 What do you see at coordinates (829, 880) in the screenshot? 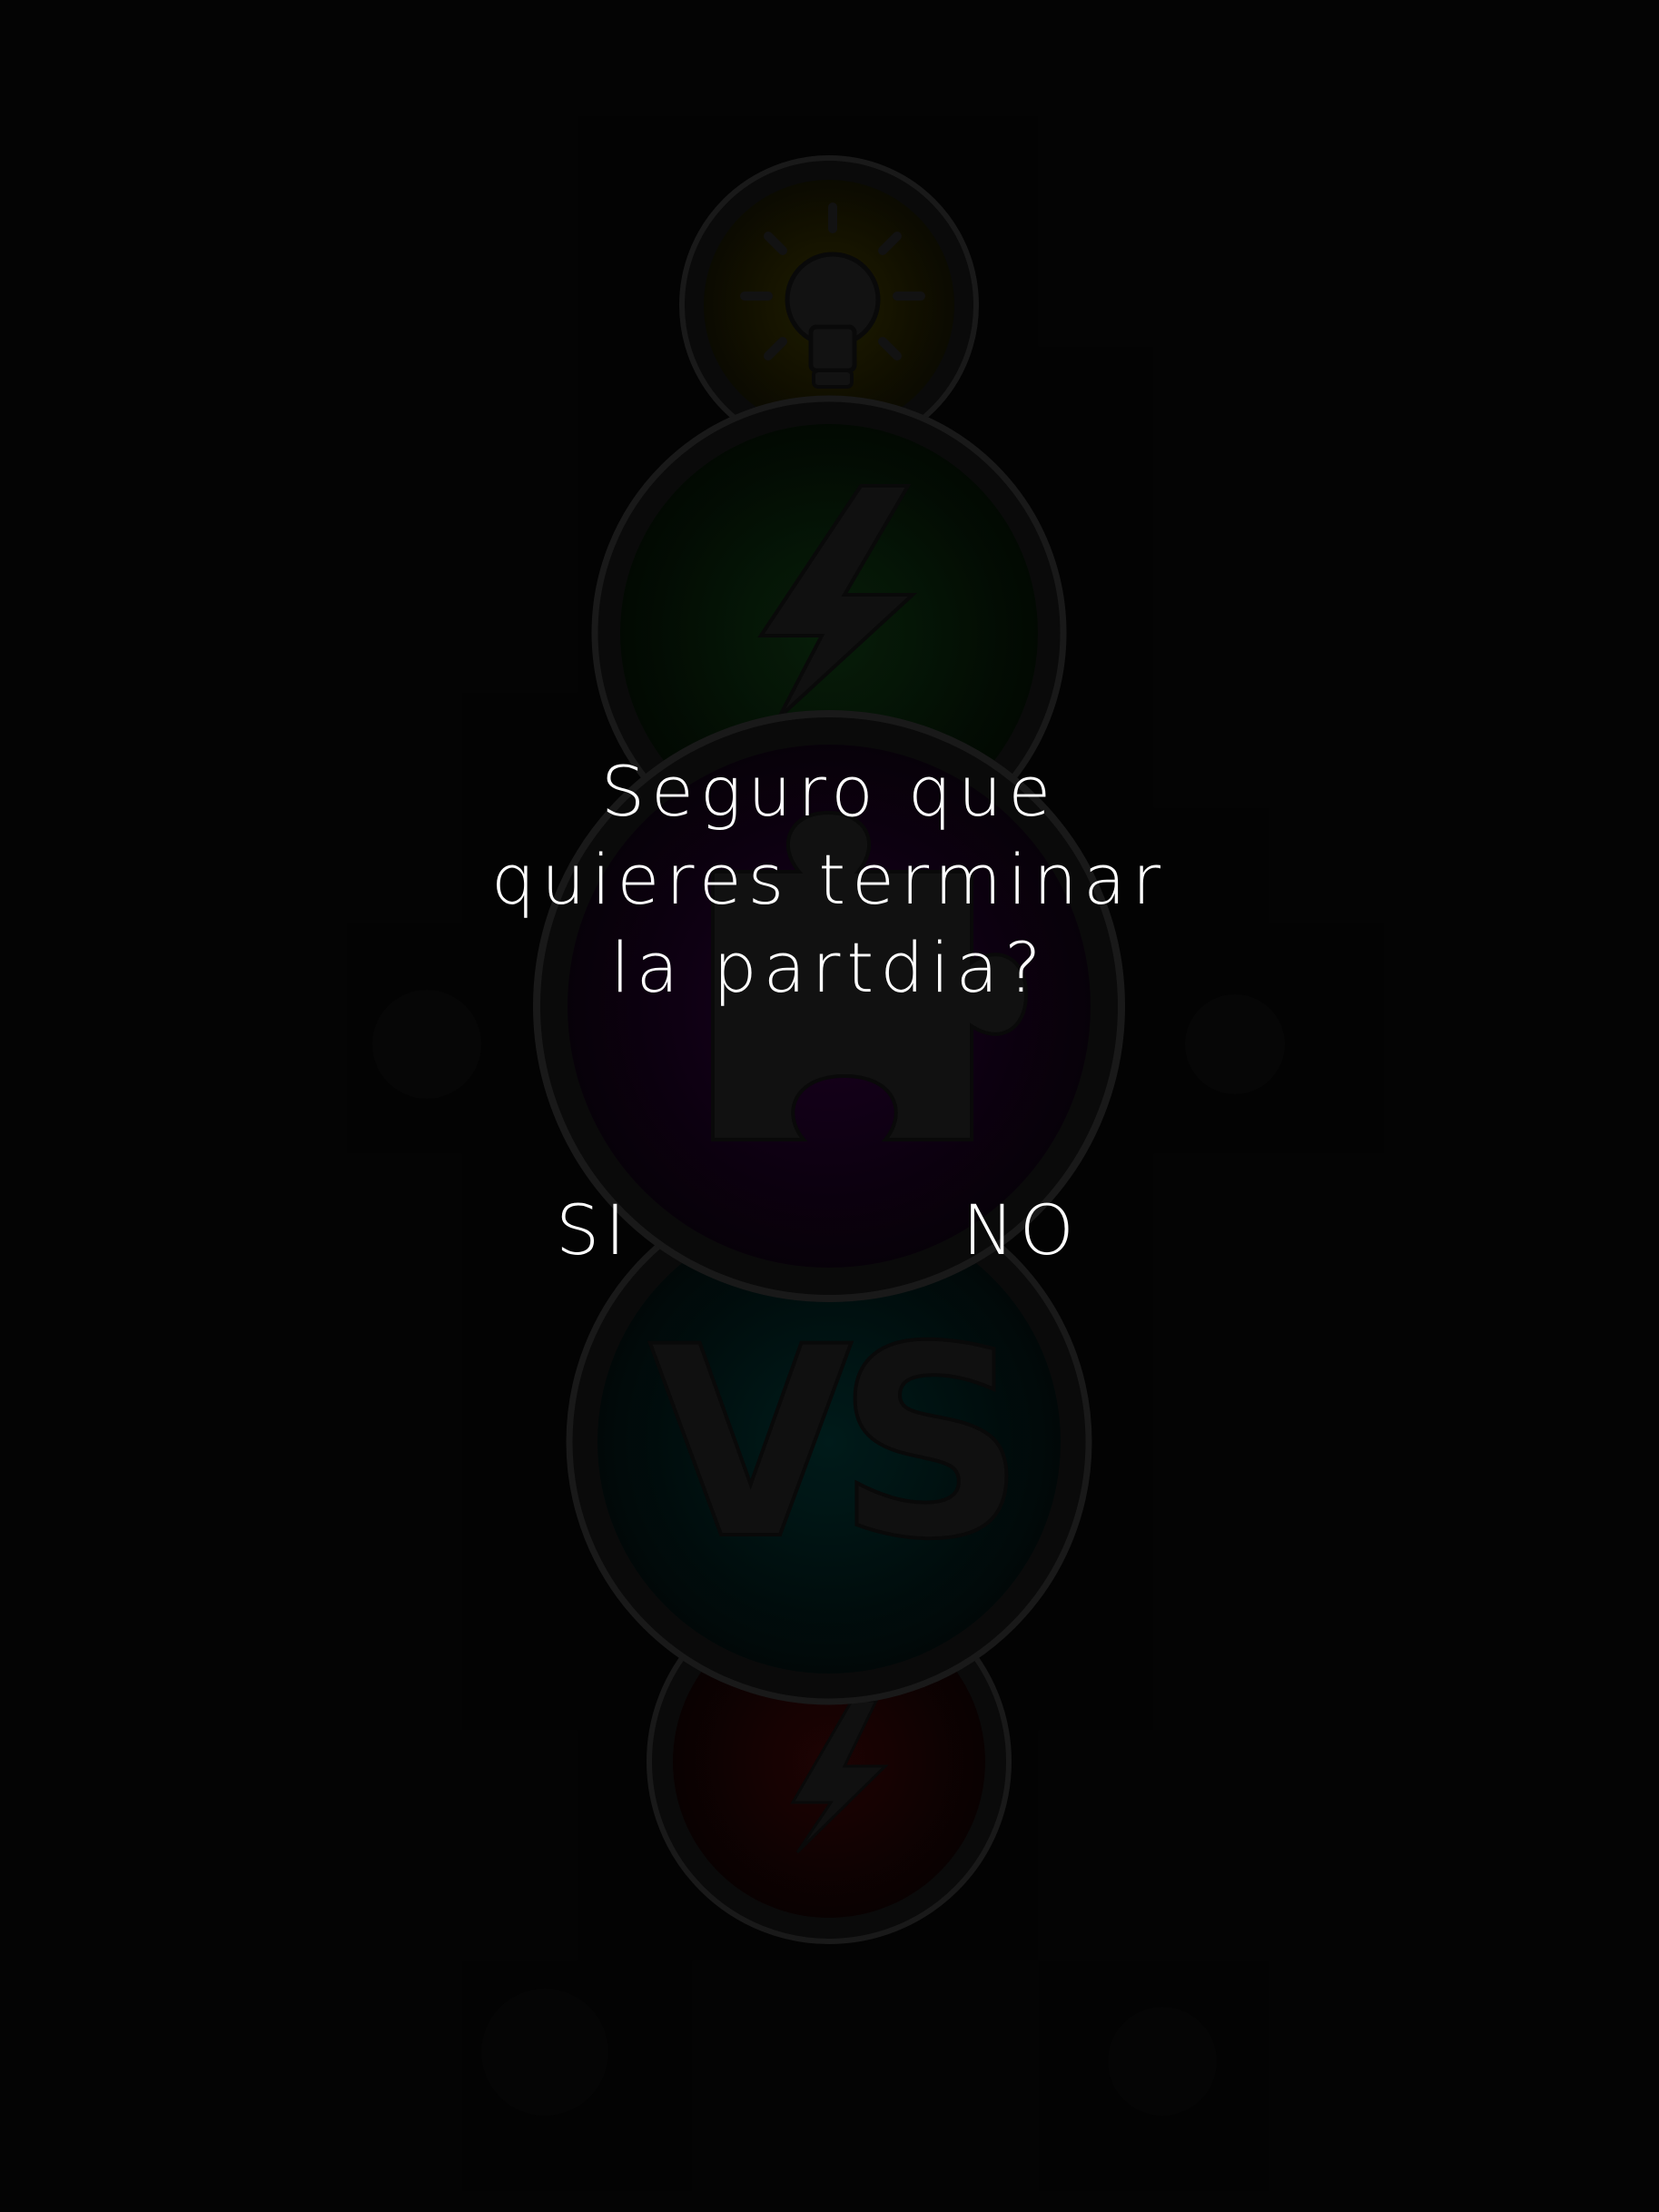
I see `dialog-question: Seguro que quieres terminar la partdia?` at bounding box center [829, 880].